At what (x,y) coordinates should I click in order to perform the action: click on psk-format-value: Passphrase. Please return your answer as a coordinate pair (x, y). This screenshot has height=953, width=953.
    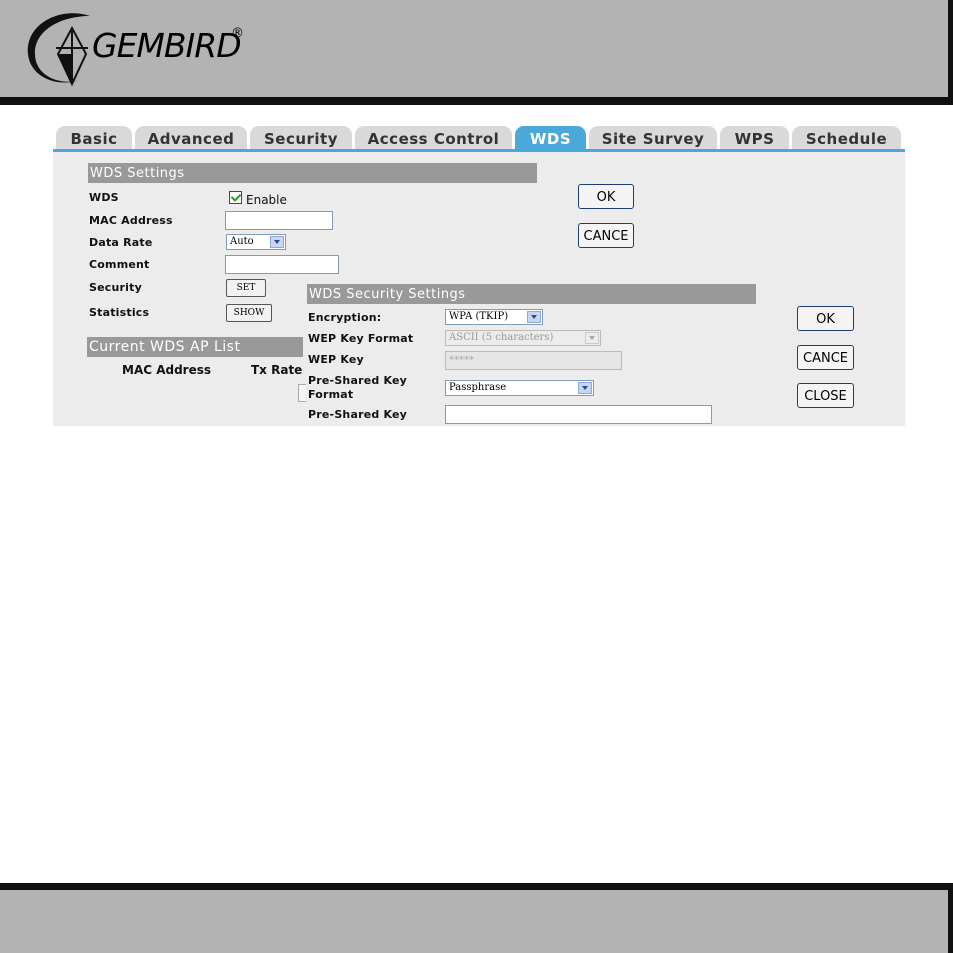
    Looking at the image, I should click on (478, 387).